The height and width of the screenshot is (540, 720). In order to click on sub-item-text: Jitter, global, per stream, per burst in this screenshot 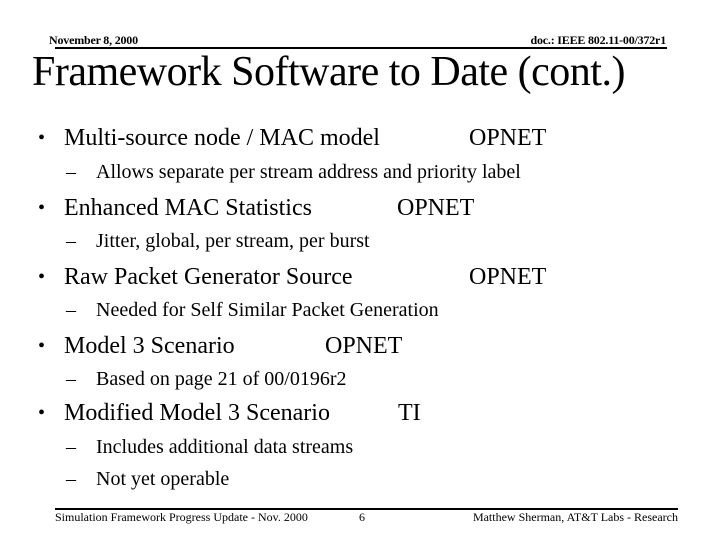, I will do `click(233, 241)`.